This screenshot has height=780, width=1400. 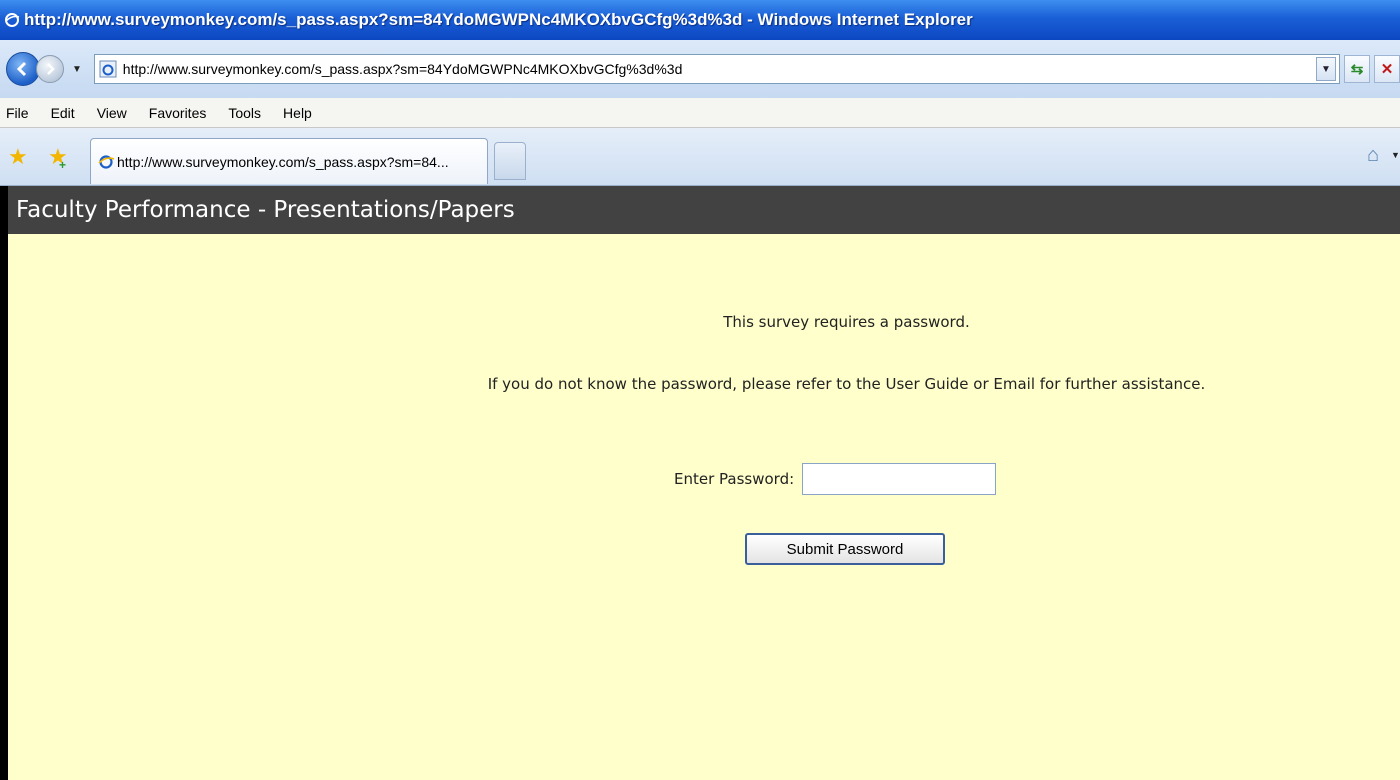 I want to click on ie-page-icon, so click(x=108, y=69).